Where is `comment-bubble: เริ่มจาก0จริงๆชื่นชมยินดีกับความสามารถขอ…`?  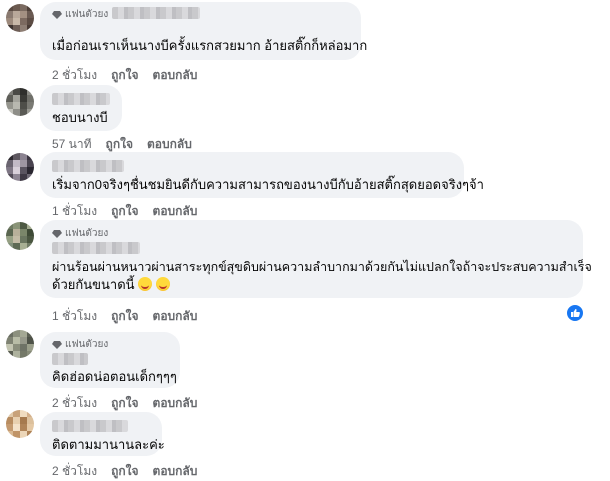 comment-bubble: เริ่มจาก0จริงๆชื่นชมยินดีกับความสามารถขอ… is located at coordinates (262, 175).